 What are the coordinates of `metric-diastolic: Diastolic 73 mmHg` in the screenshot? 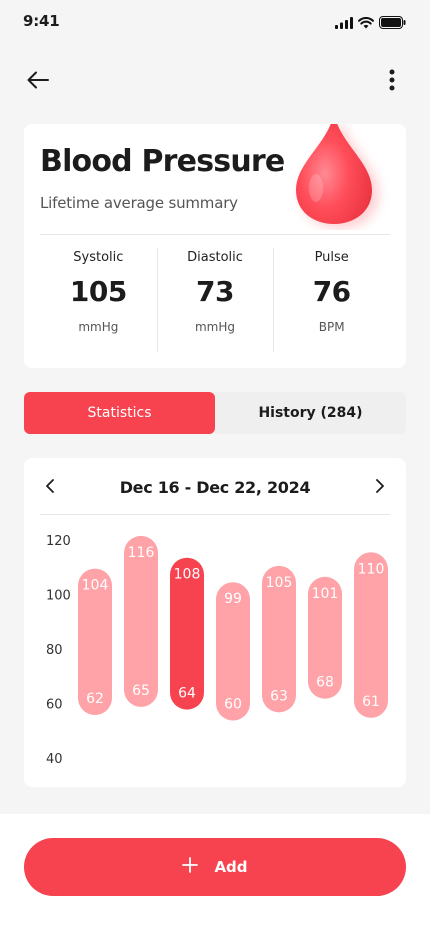 It's located at (215, 298).